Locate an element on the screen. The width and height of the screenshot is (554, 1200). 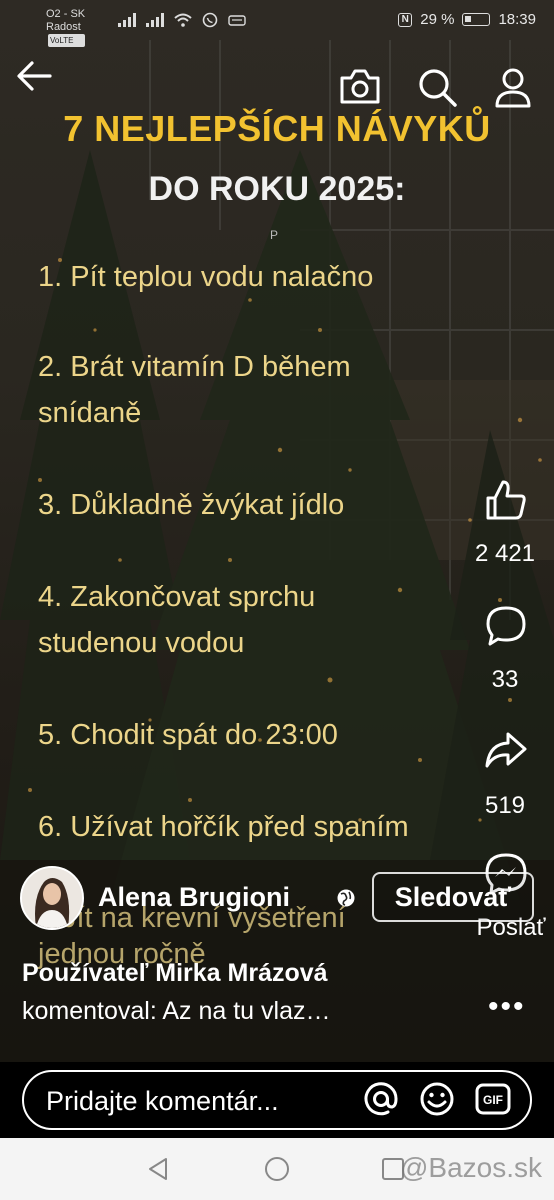
nfc-icon: N is located at coordinates (405, 19).